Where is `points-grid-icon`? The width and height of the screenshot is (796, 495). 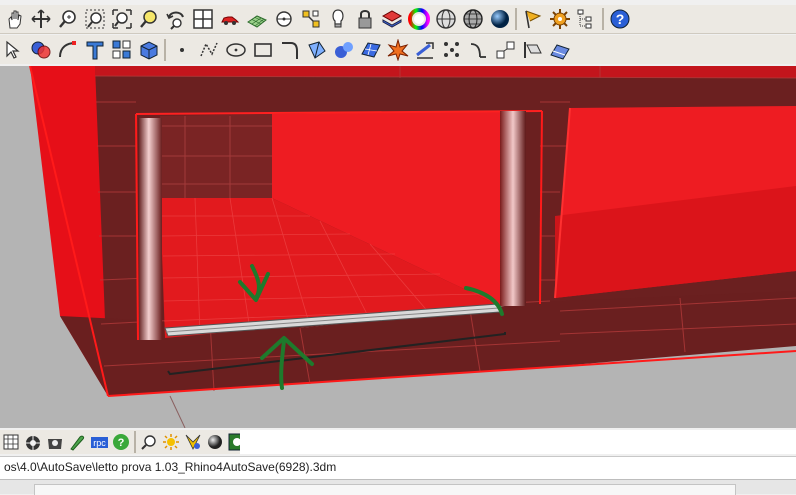
points-grid-icon is located at coordinates (451, 49).